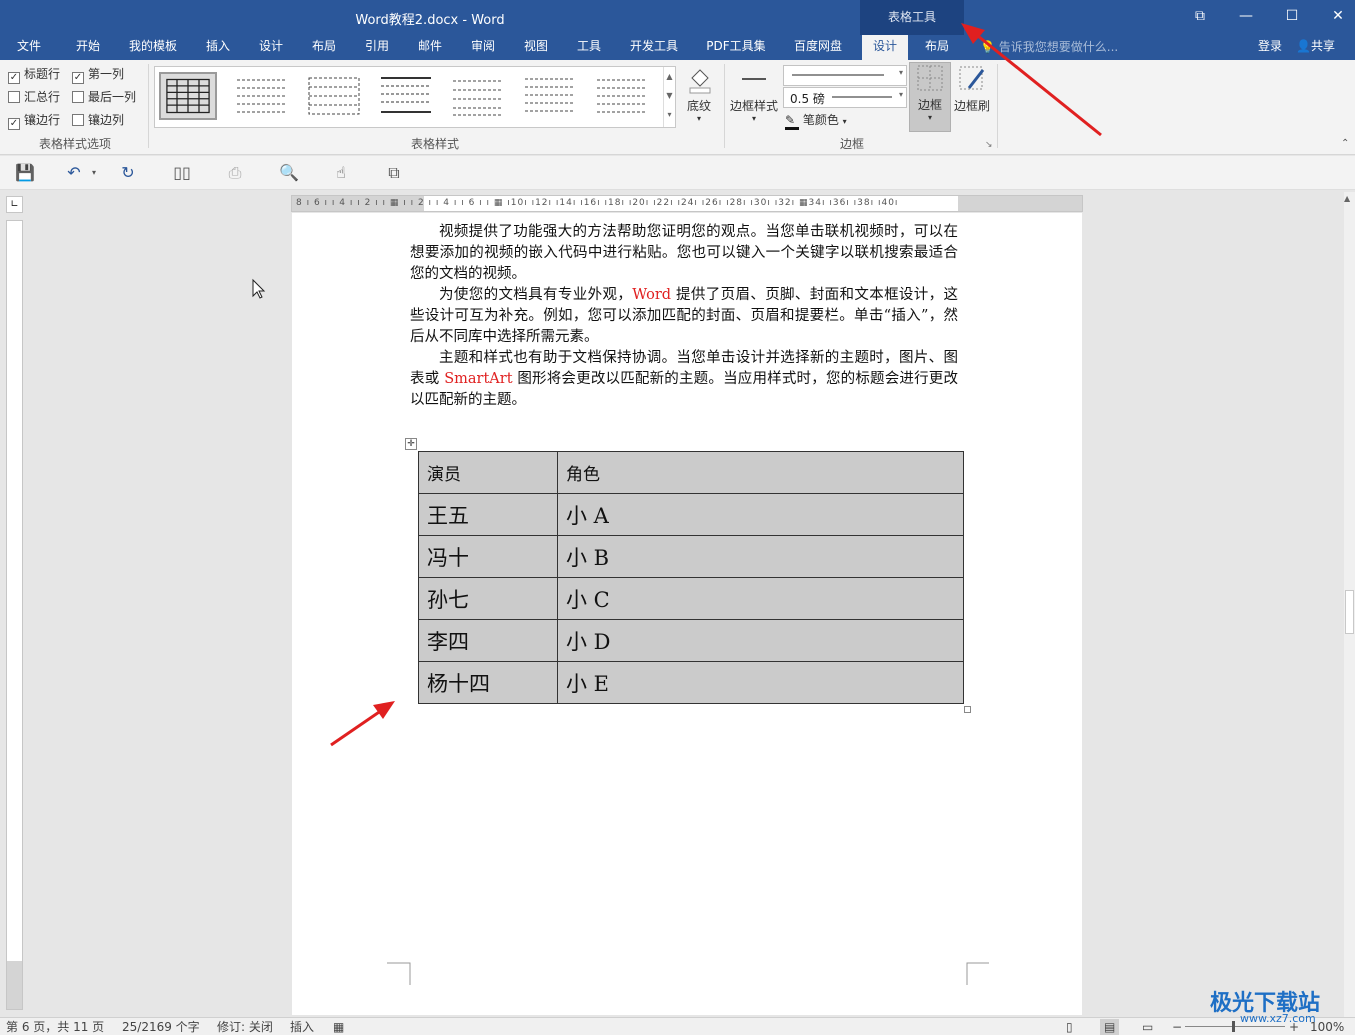 Image resolution: width=1355 pixels, height=1035 pixels. I want to click on cell-role: 小 E, so click(760, 682).